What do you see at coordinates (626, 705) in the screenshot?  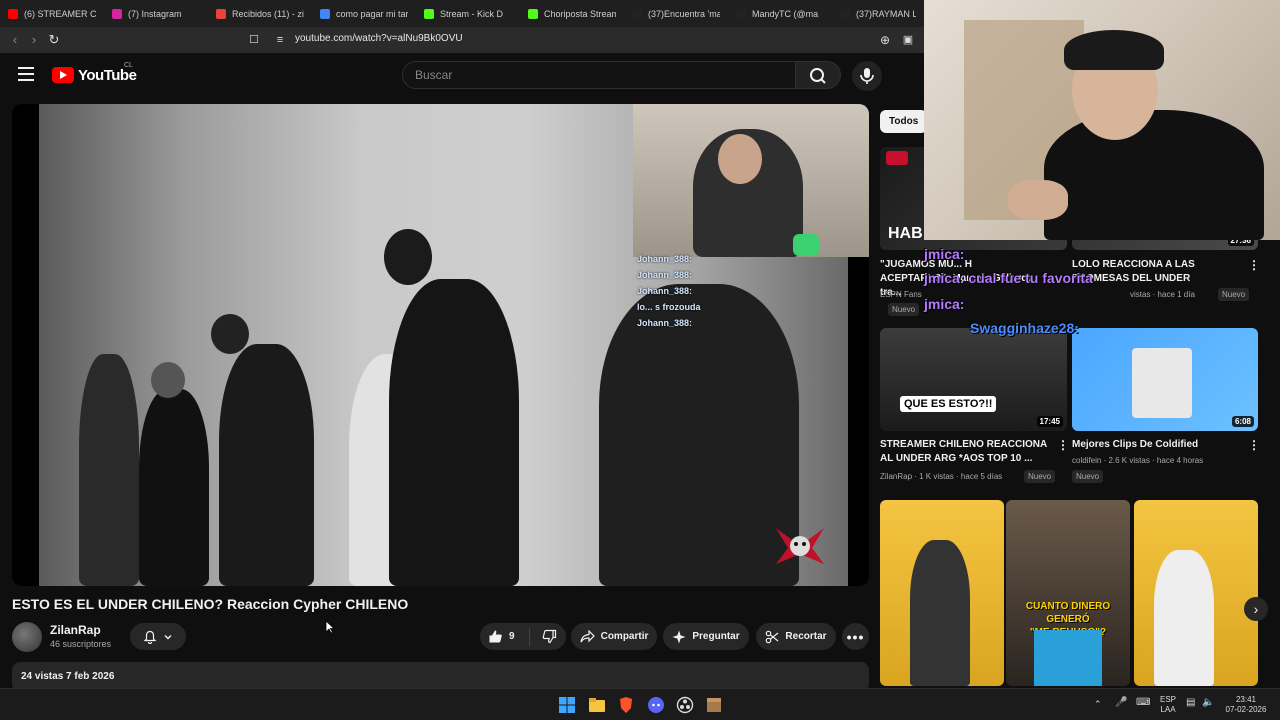 I see `brave-browser-icon` at bounding box center [626, 705].